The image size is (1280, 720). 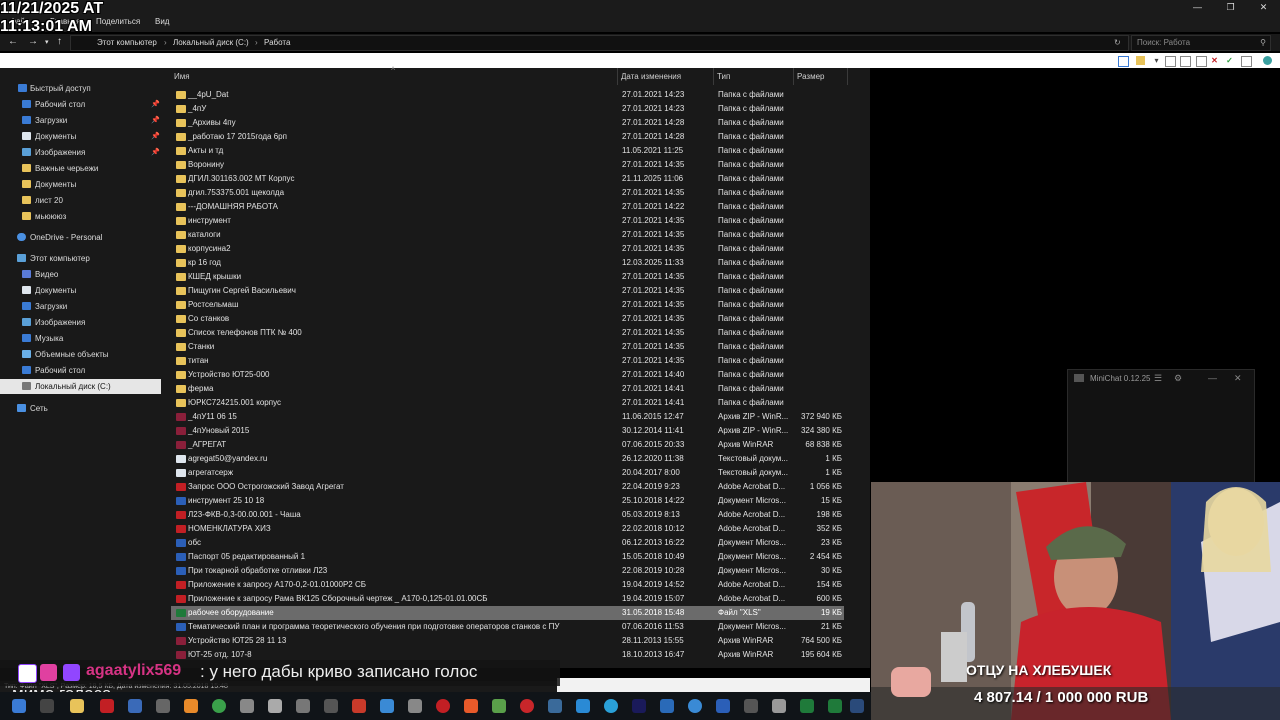 What do you see at coordinates (182, 76) in the screenshot?
I see `column-header-name: Имя` at bounding box center [182, 76].